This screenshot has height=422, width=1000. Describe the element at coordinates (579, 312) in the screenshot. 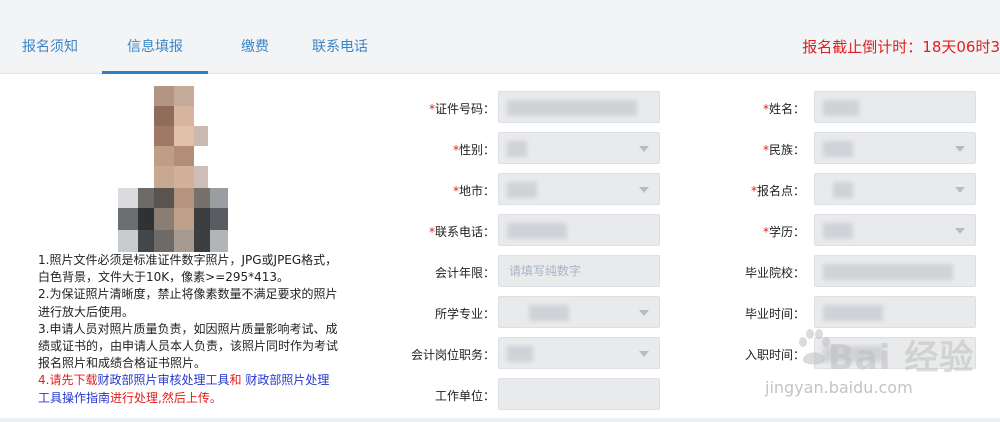

I see `major-select` at that location.